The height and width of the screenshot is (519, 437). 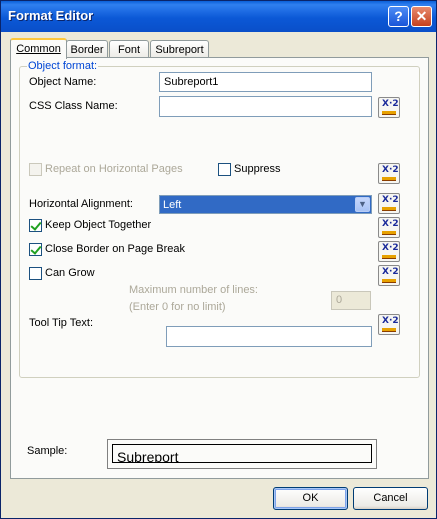 I want to click on max-lines-label: Maximum number of lines:, so click(x=193, y=290).